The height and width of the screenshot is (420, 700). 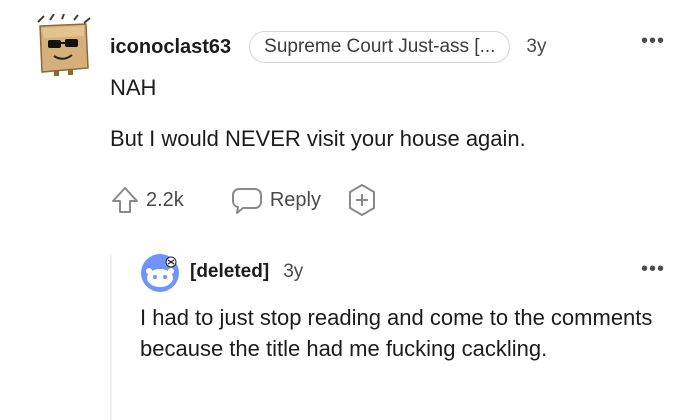 What do you see at coordinates (63, 44) in the screenshot?
I see `user-avatar` at bounding box center [63, 44].